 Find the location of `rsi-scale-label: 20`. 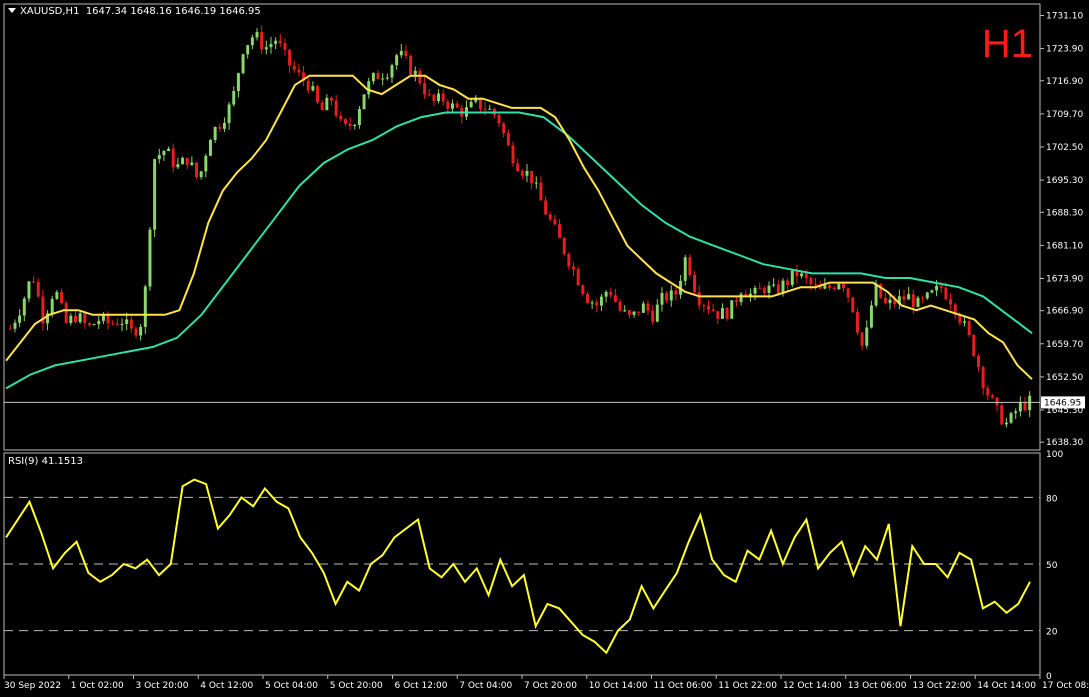

rsi-scale-label: 20 is located at coordinates (1052, 633).